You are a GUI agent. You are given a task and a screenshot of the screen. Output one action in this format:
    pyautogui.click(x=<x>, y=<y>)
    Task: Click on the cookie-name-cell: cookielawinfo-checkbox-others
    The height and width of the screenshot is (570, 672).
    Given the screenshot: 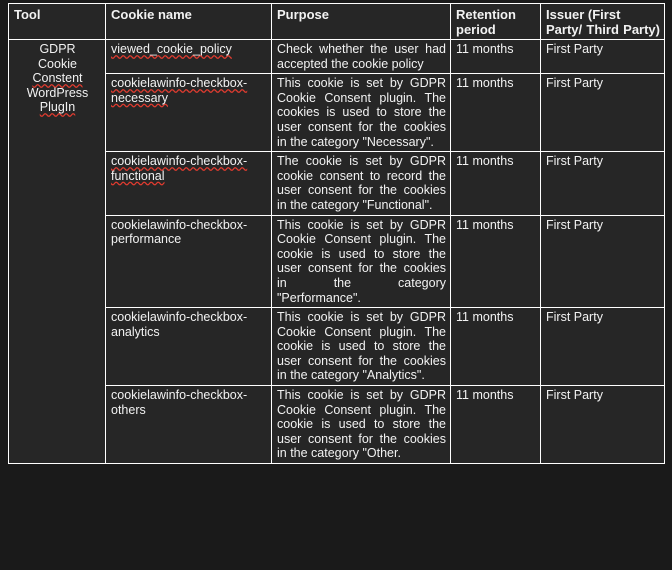 What is the action you would take?
    pyautogui.click(x=188, y=425)
    